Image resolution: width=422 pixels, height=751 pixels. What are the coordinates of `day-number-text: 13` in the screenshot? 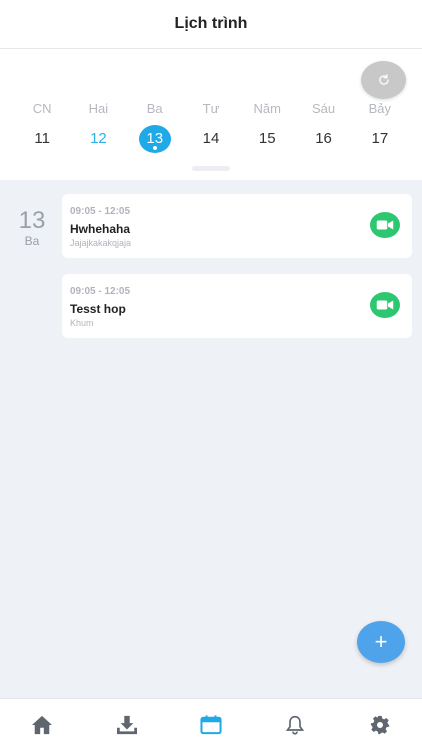 It's located at (155, 138).